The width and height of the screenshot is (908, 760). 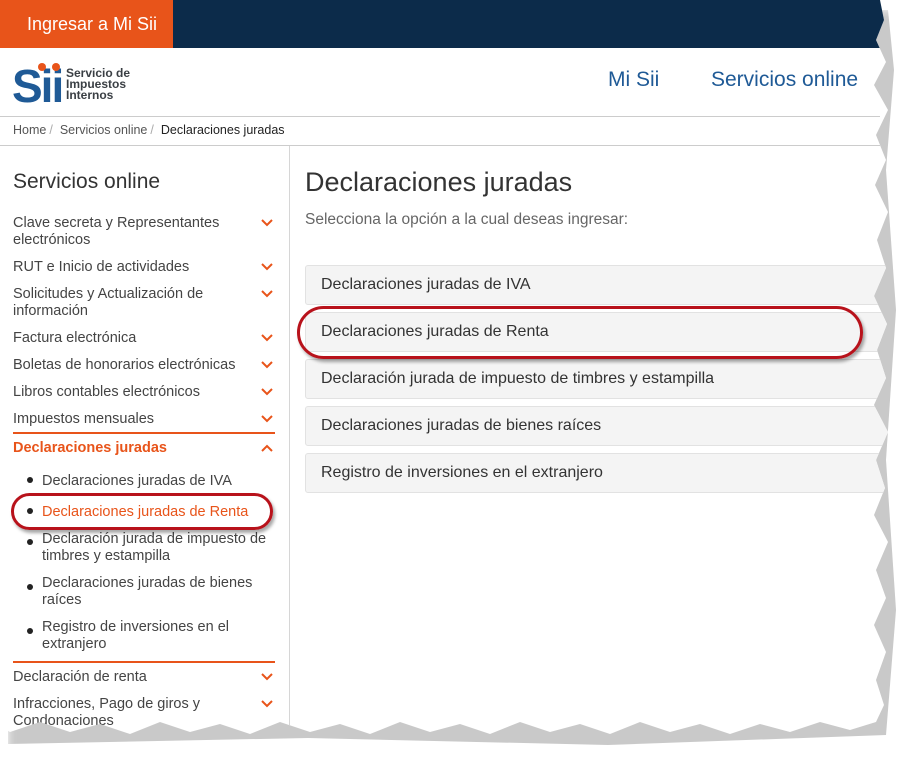 I want to click on sidebar-item-label: Factura electrónica, so click(x=75, y=338).